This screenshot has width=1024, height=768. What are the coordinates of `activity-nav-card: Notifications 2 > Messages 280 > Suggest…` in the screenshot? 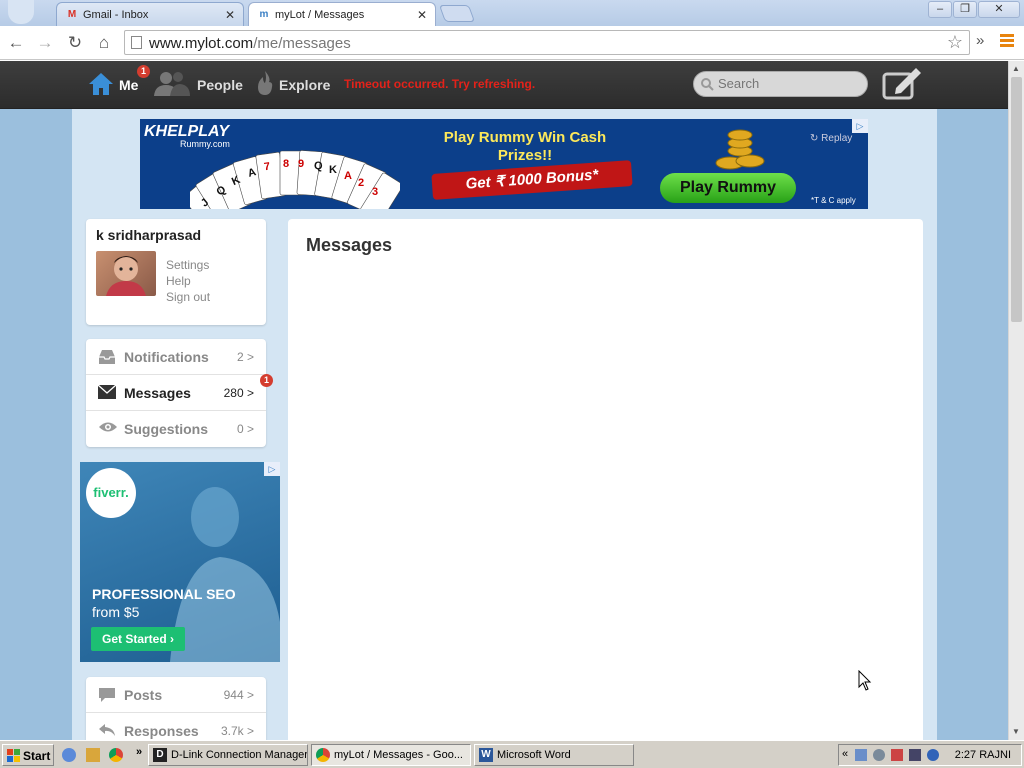 It's located at (179, 393).